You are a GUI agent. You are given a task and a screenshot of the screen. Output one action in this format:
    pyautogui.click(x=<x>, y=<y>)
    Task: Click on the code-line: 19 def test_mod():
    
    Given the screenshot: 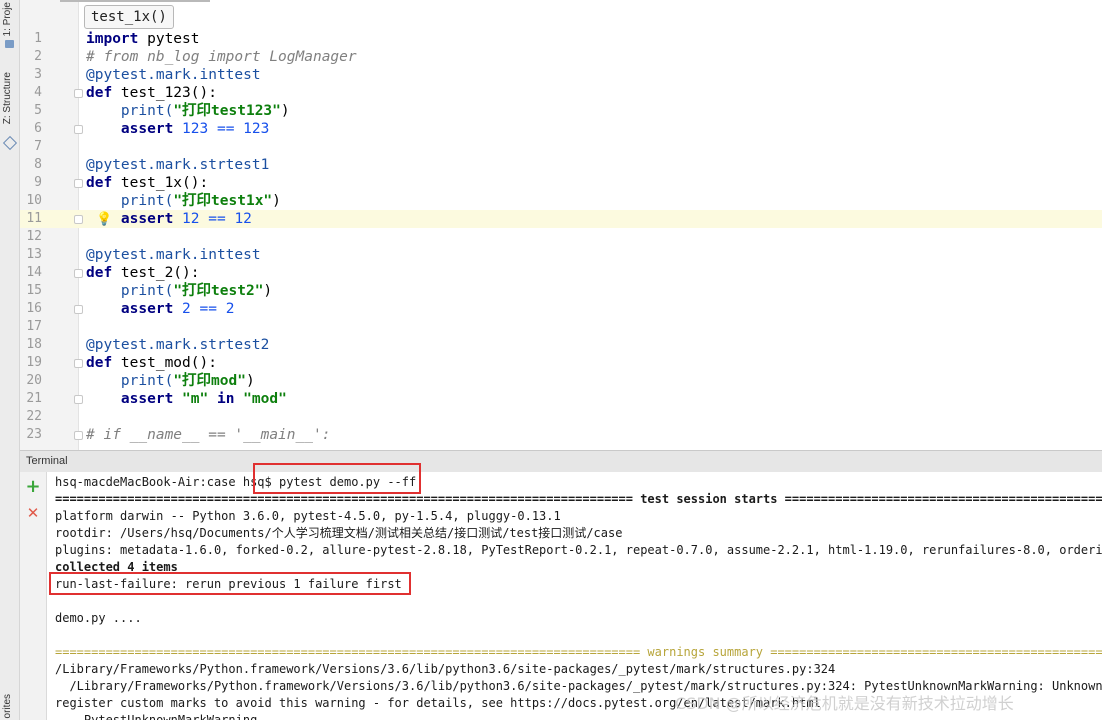 What is the action you would take?
    pyautogui.click(x=561, y=363)
    